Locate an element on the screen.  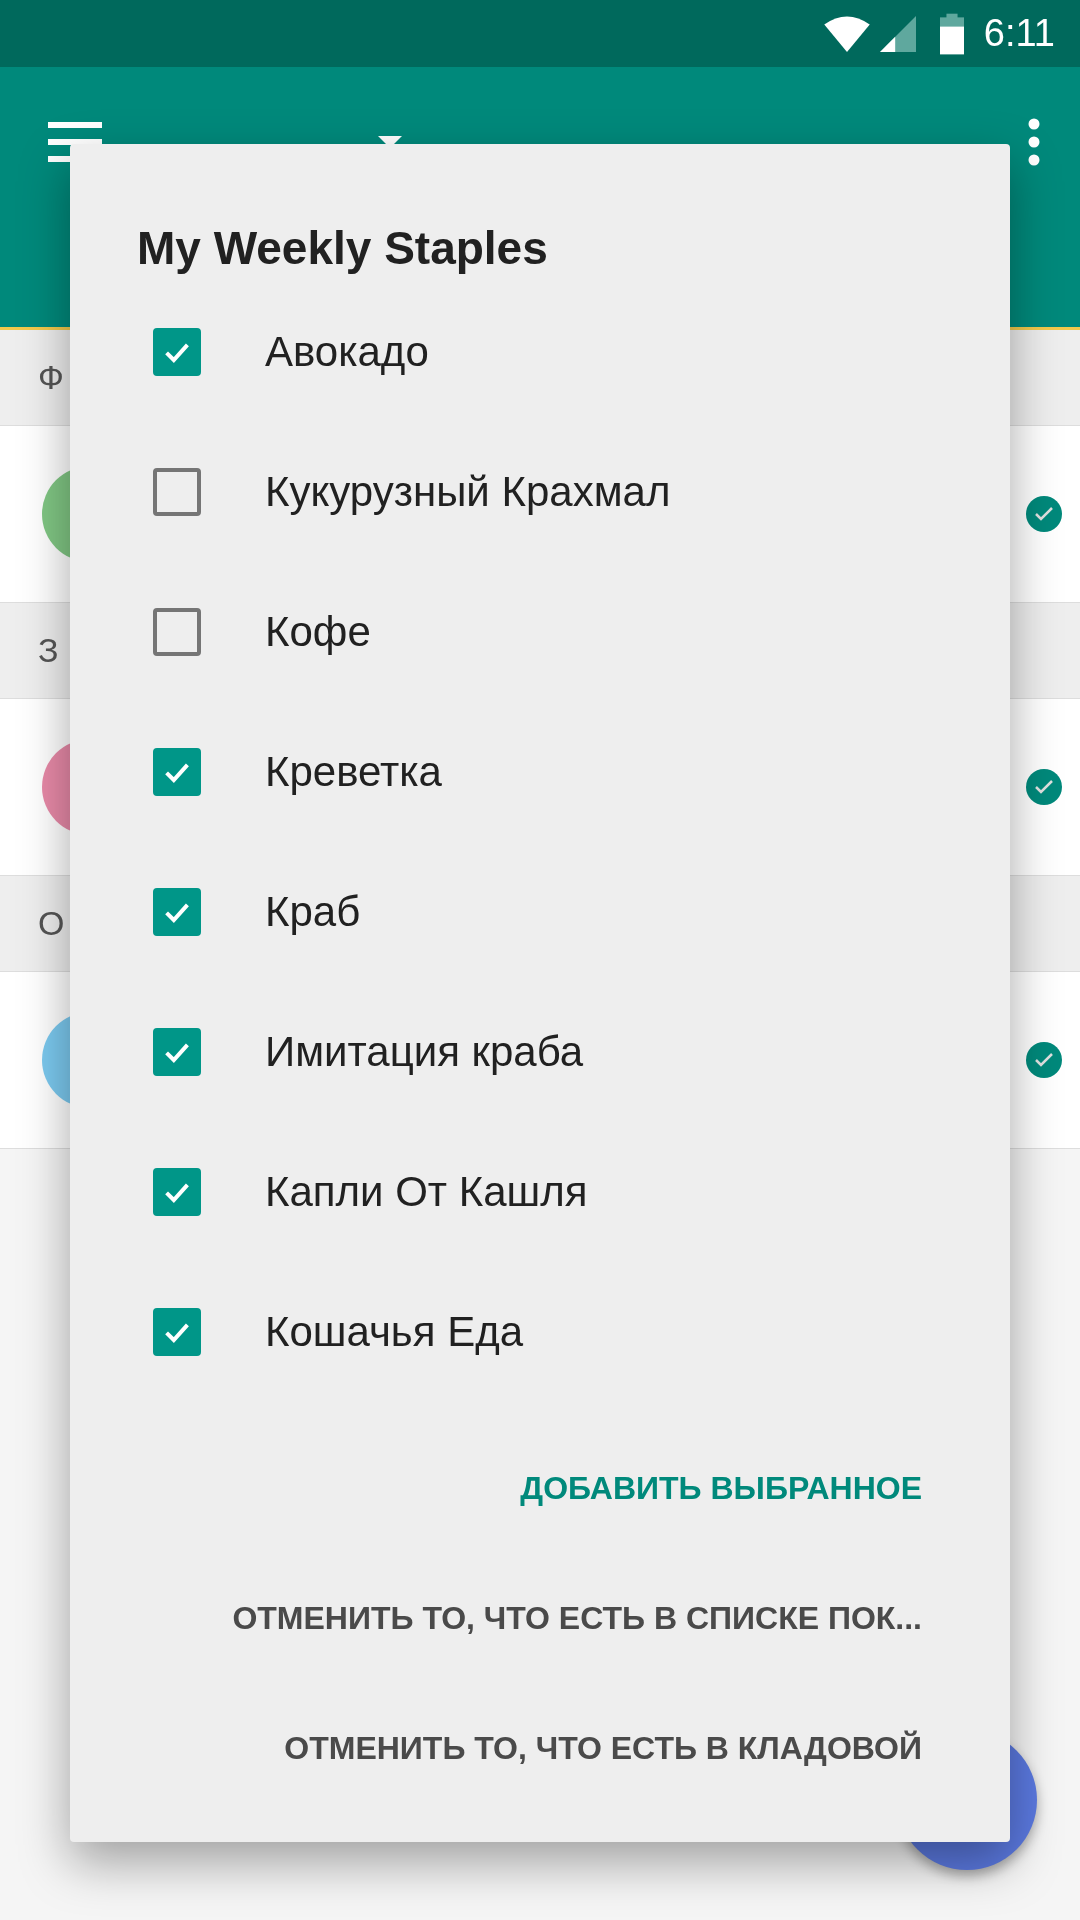
battery-icon is located at coordinates (951, 33).